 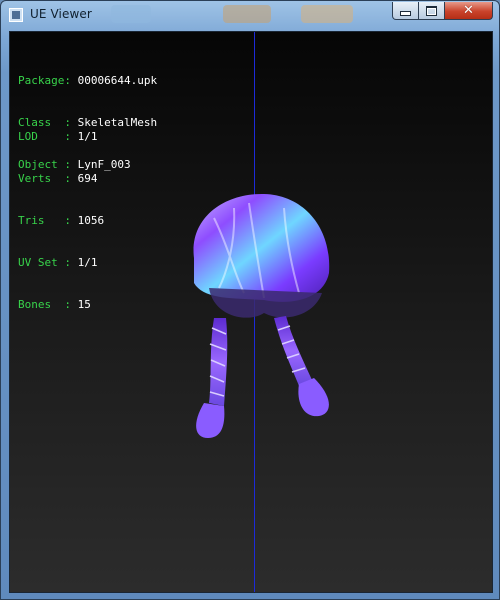 What do you see at coordinates (48, 220) in the screenshot?
I see `info-key: Tris :` at bounding box center [48, 220].